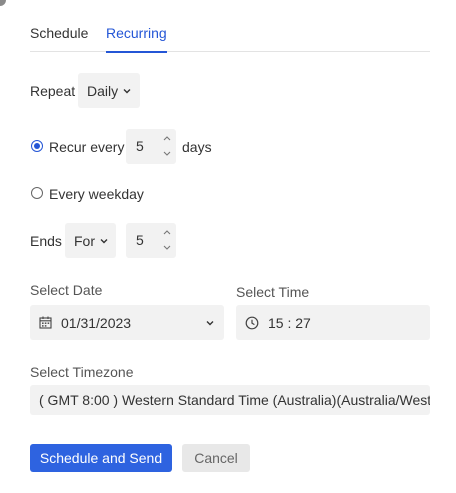 The image size is (456, 493). Describe the element at coordinates (289, 322) in the screenshot. I see `time-value: 15 : 27` at that location.